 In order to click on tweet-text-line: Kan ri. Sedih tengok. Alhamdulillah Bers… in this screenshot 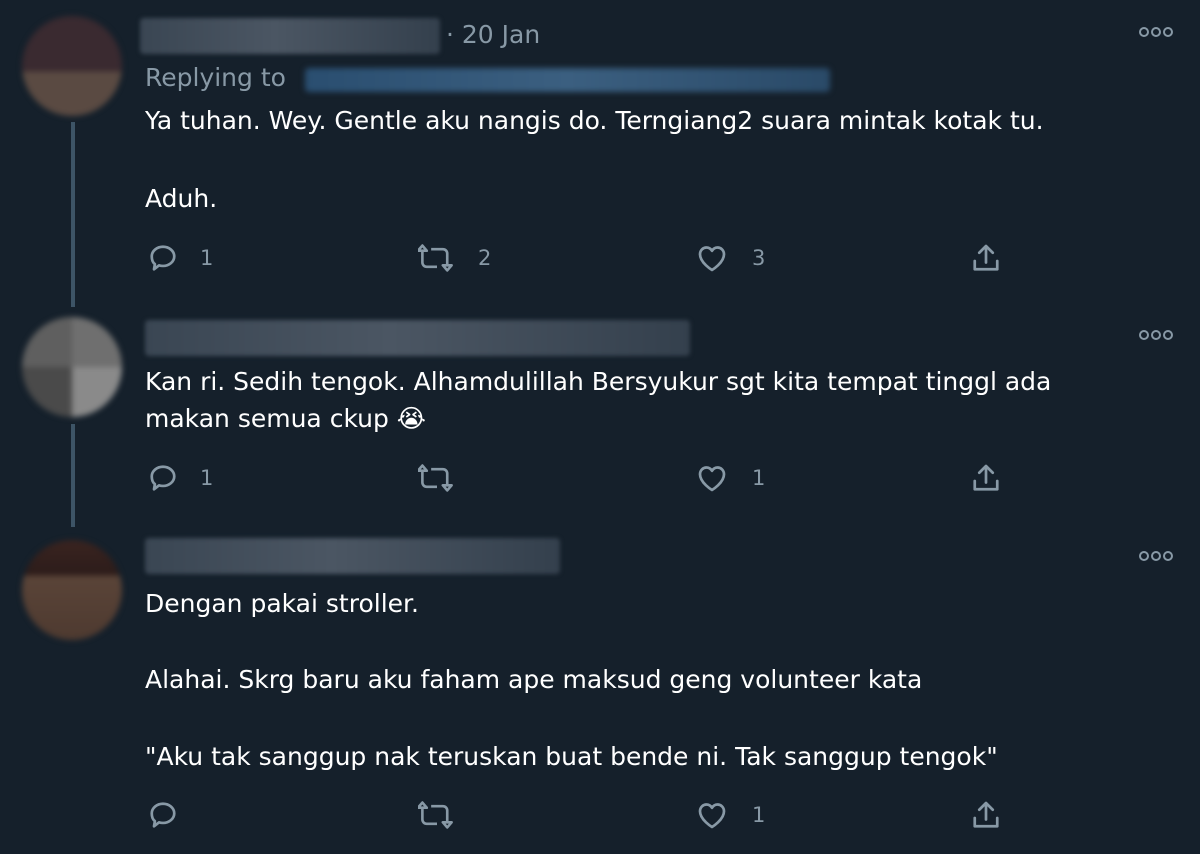, I will do `click(598, 381)`.